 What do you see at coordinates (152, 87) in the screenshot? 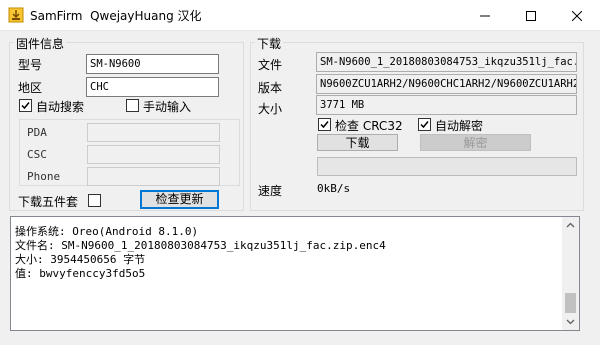
I see `region-input: CHC` at bounding box center [152, 87].